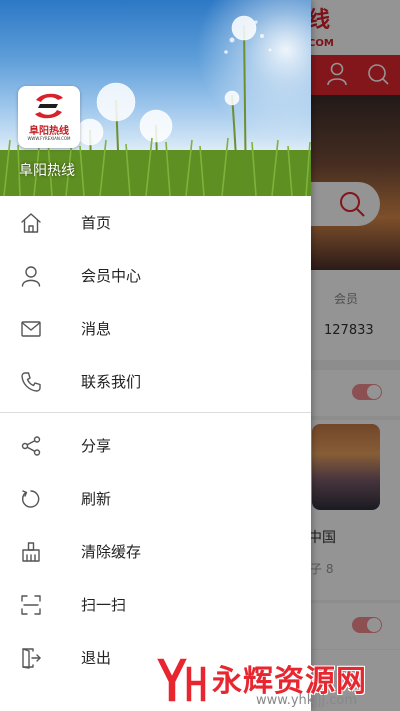  I want to click on menu-item-contact-us: 联系我们, so click(155, 381).